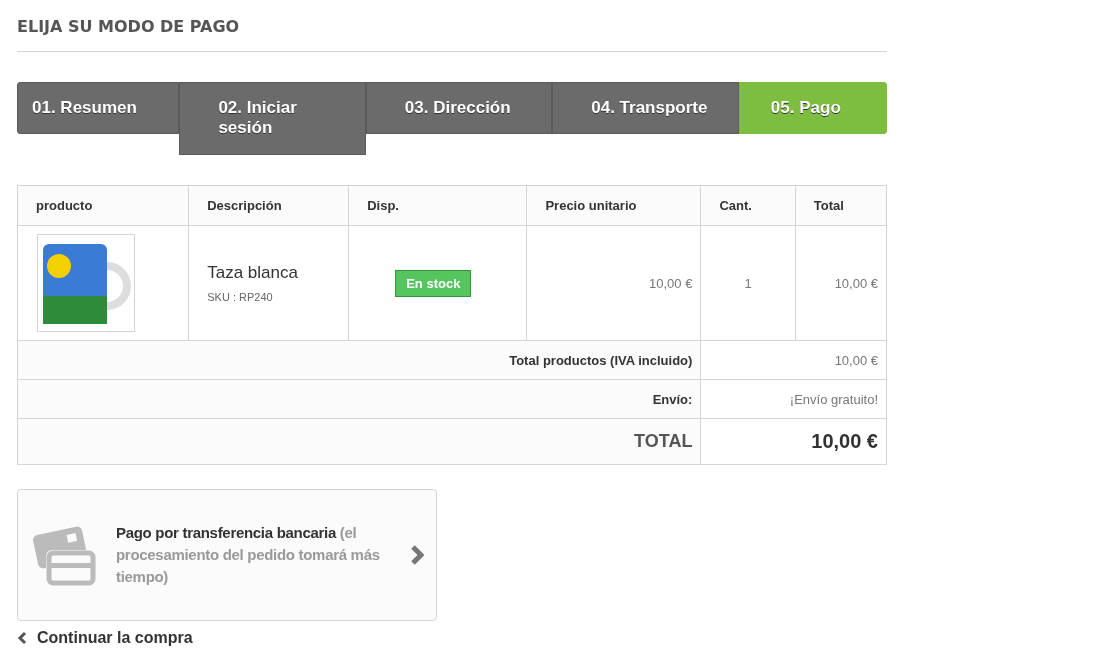 This screenshot has height=667, width=1100. What do you see at coordinates (601, 360) in the screenshot?
I see `summary-label: Total productos (IVA incluido)` at bounding box center [601, 360].